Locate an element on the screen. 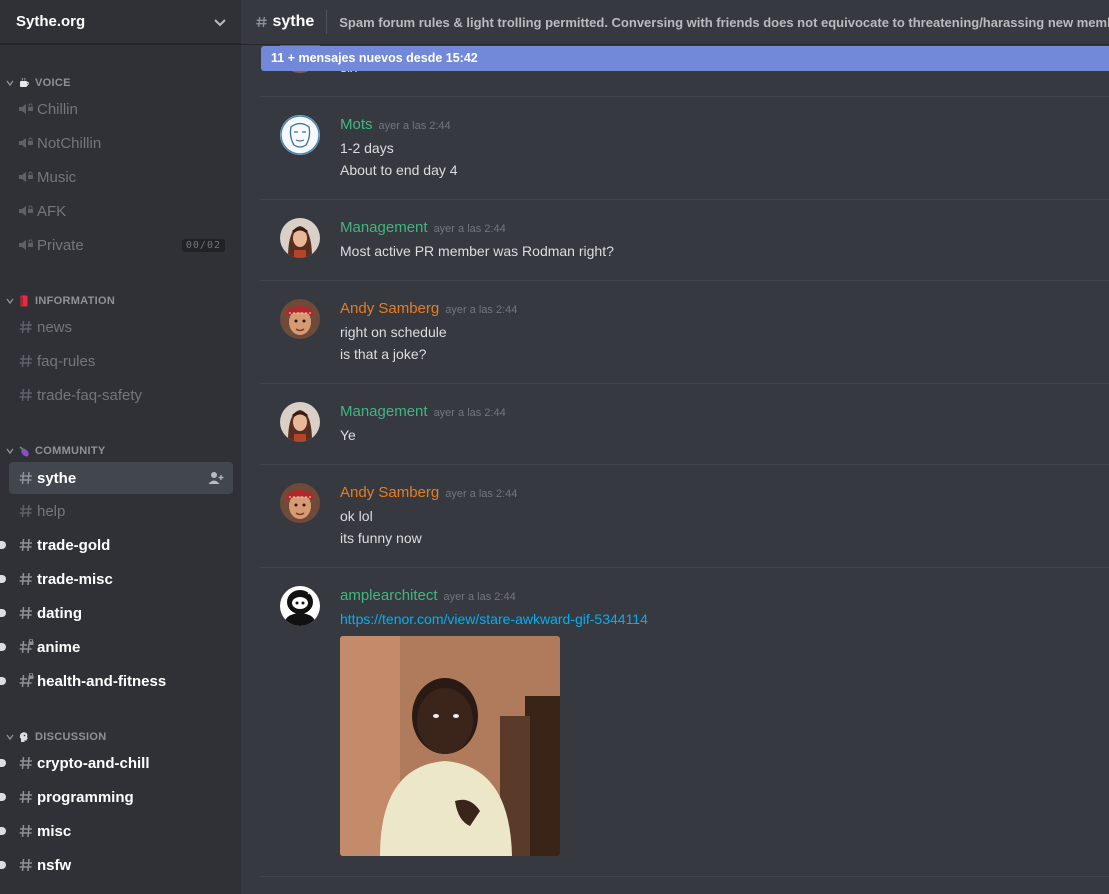 This screenshot has height=894, width=1109. channel-name: nsfw is located at coordinates (54, 865).